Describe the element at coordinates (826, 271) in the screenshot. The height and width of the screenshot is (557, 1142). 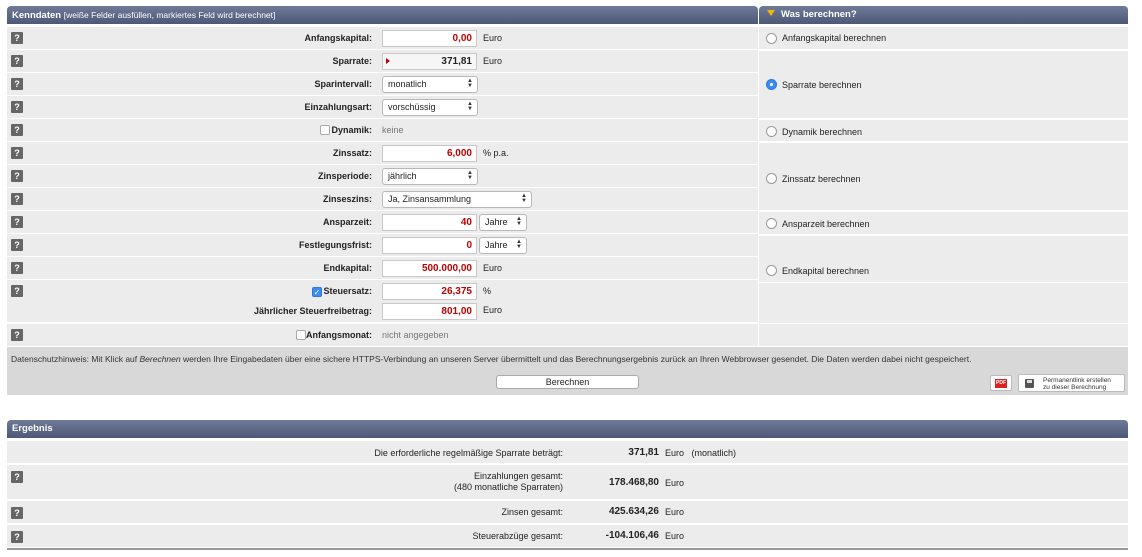
I see `option-label: Endkapital berechnen` at that location.